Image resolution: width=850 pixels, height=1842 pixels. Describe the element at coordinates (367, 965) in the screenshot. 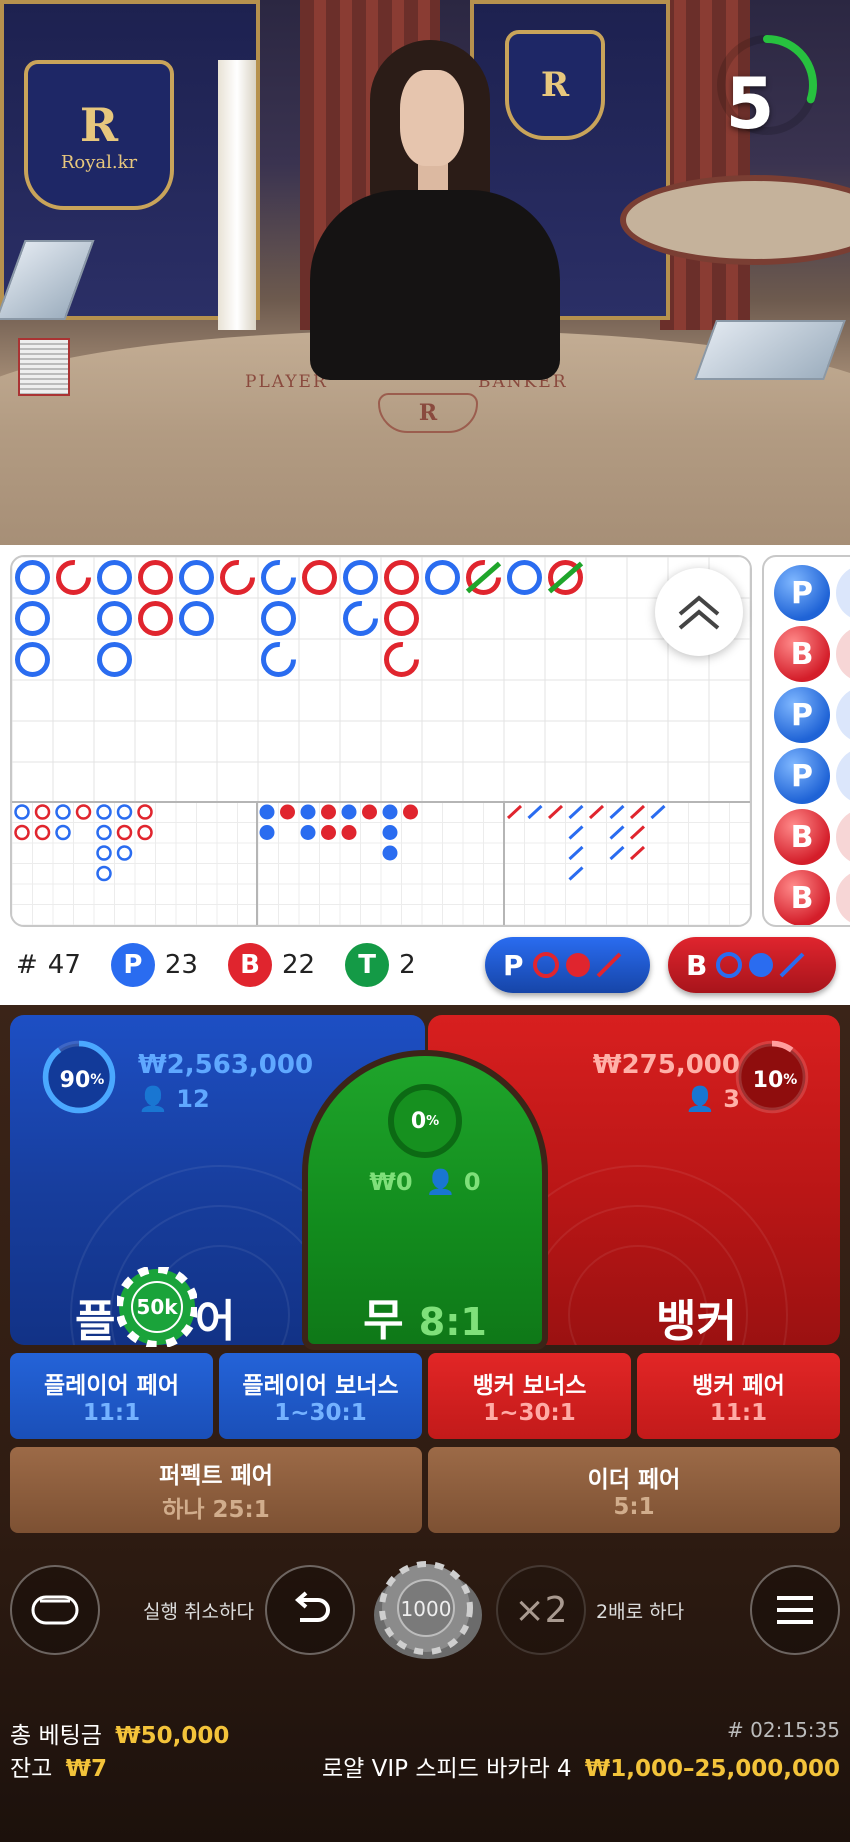

I see `tie-badge: T` at that location.